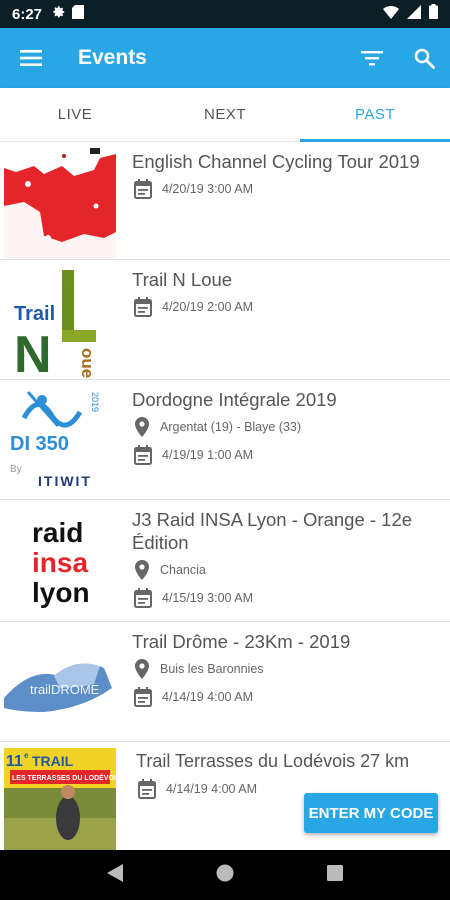  Describe the element at coordinates (335, 875) in the screenshot. I see `recents-icon` at that location.